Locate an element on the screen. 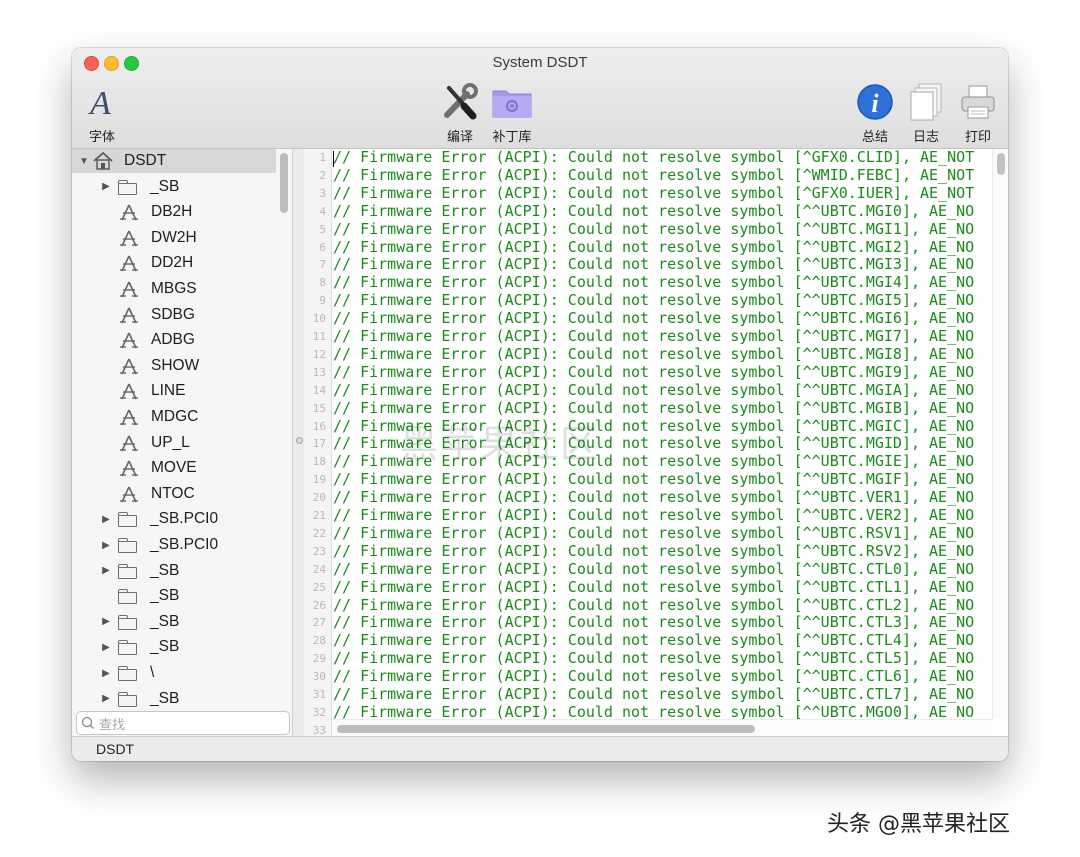 Image resolution: width=1080 pixels, height=857 pixels. tree-item-label: NTOC is located at coordinates (173, 493).